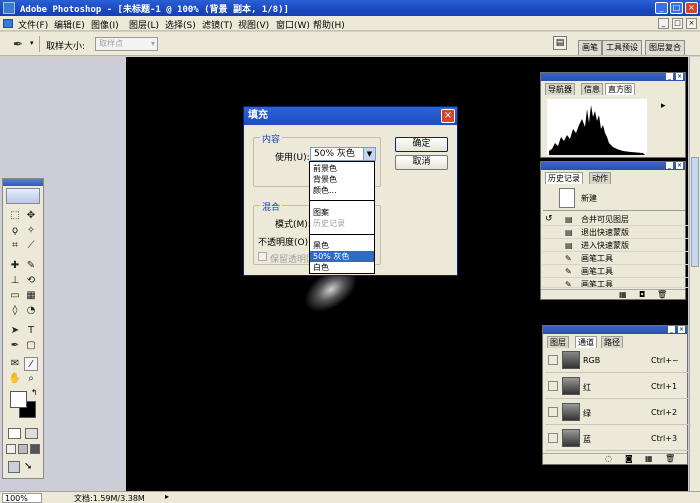 The width and height of the screenshot is (700, 503). Describe the element at coordinates (15, 266) in the screenshot. I see `healing-brush-icon: ✚` at that location.